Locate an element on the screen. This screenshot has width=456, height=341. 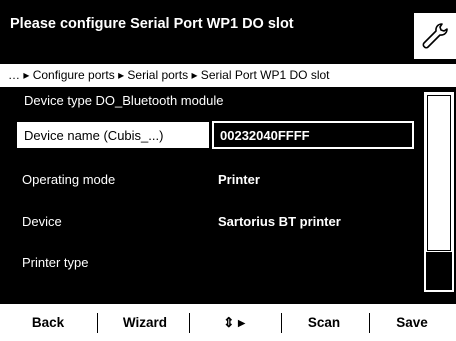
device-name-row: Device name (Cubis_...) 00232040FFFF is located at coordinates (210, 135).